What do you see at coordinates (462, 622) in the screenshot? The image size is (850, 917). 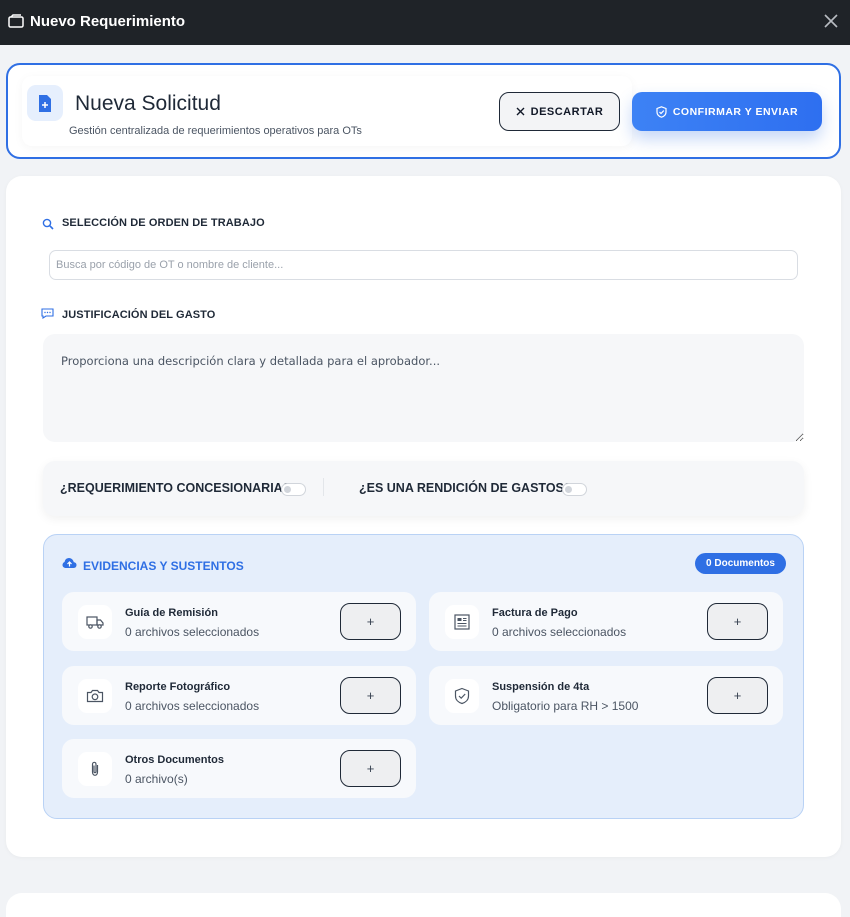 I see `invoice-icon` at bounding box center [462, 622].